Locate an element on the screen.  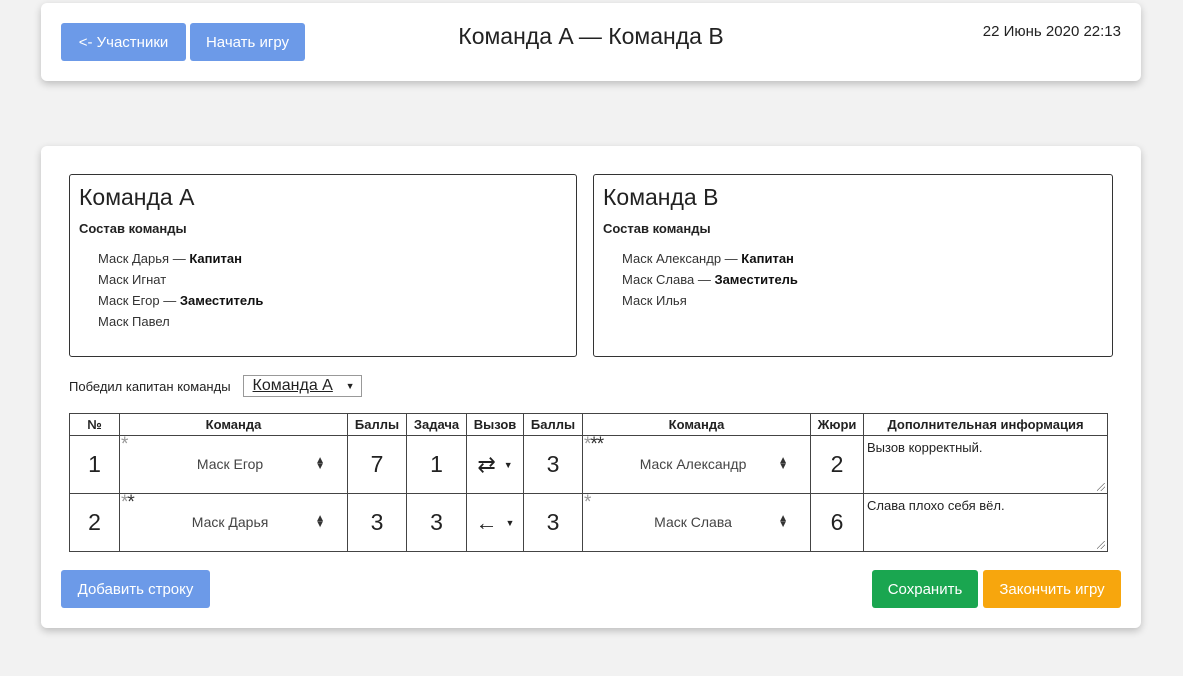
left-score: 7 is located at coordinates (377, 464).